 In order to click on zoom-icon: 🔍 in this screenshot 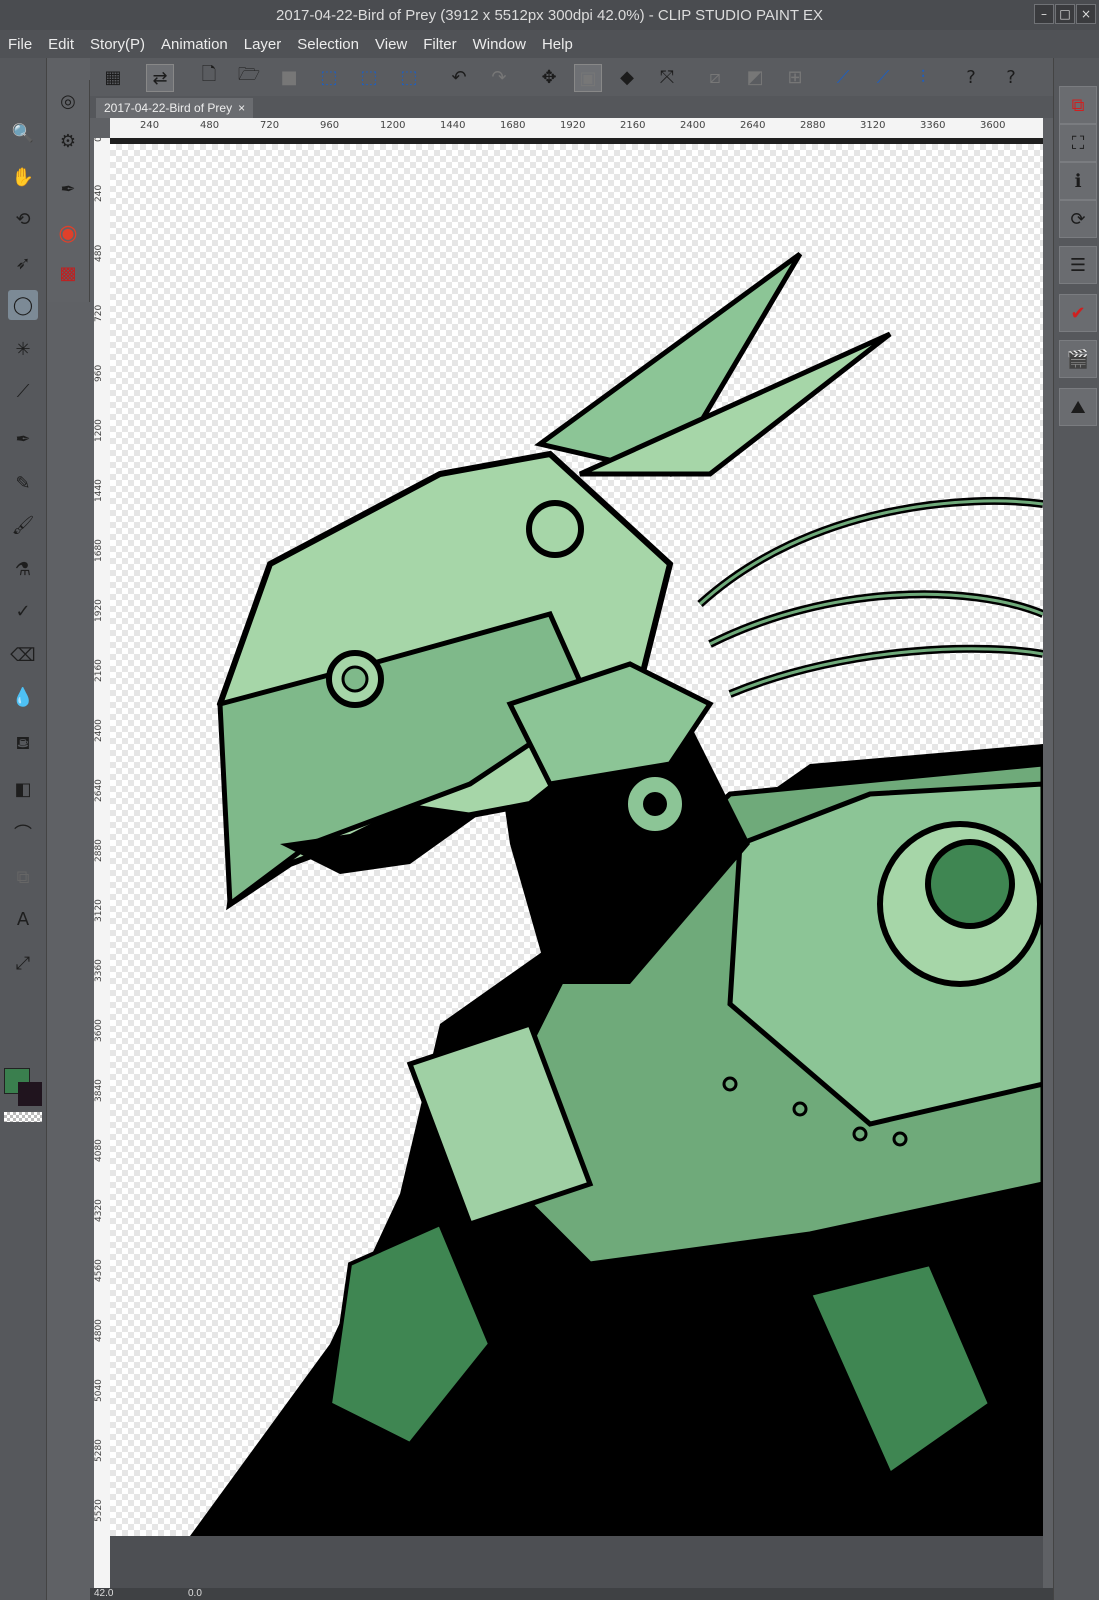, I will do `click(23, 133)`.